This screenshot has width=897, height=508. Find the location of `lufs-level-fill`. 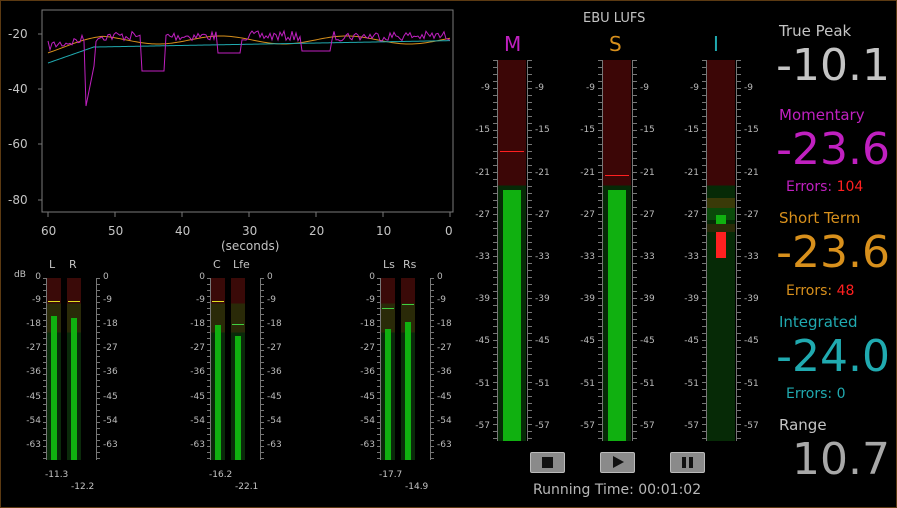

lufs-level-fill is located at coordinates (512, 315).